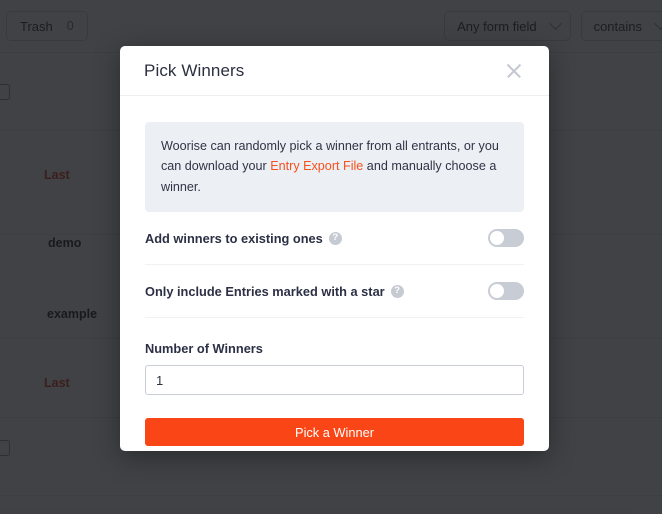 This screenshot has width=662, height=514. Describe the element at coordinates (194, 70) in the screenshot. I see `modal-title: Pick Winners` at that location.